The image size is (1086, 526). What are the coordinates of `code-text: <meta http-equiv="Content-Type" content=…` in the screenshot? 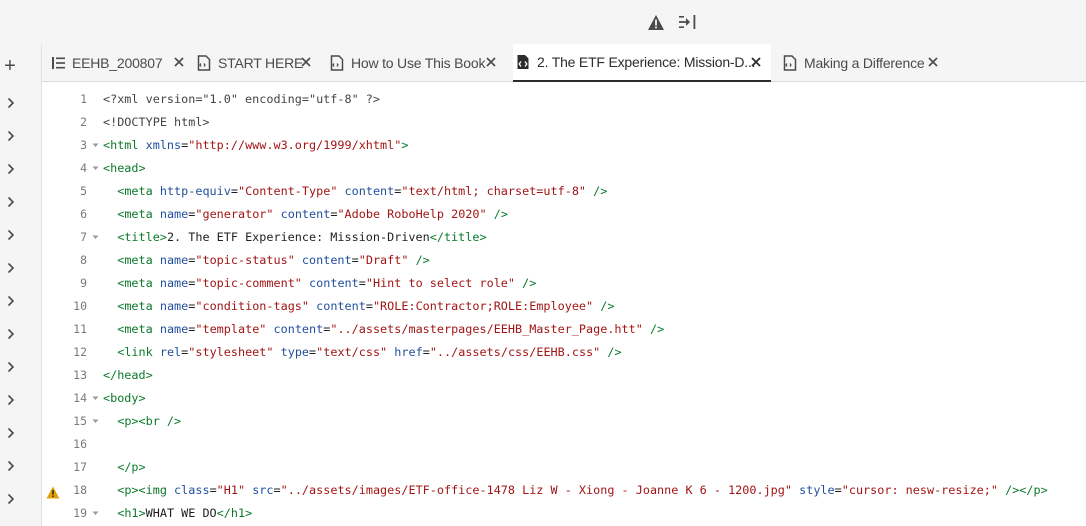 It's located at (355, 191).